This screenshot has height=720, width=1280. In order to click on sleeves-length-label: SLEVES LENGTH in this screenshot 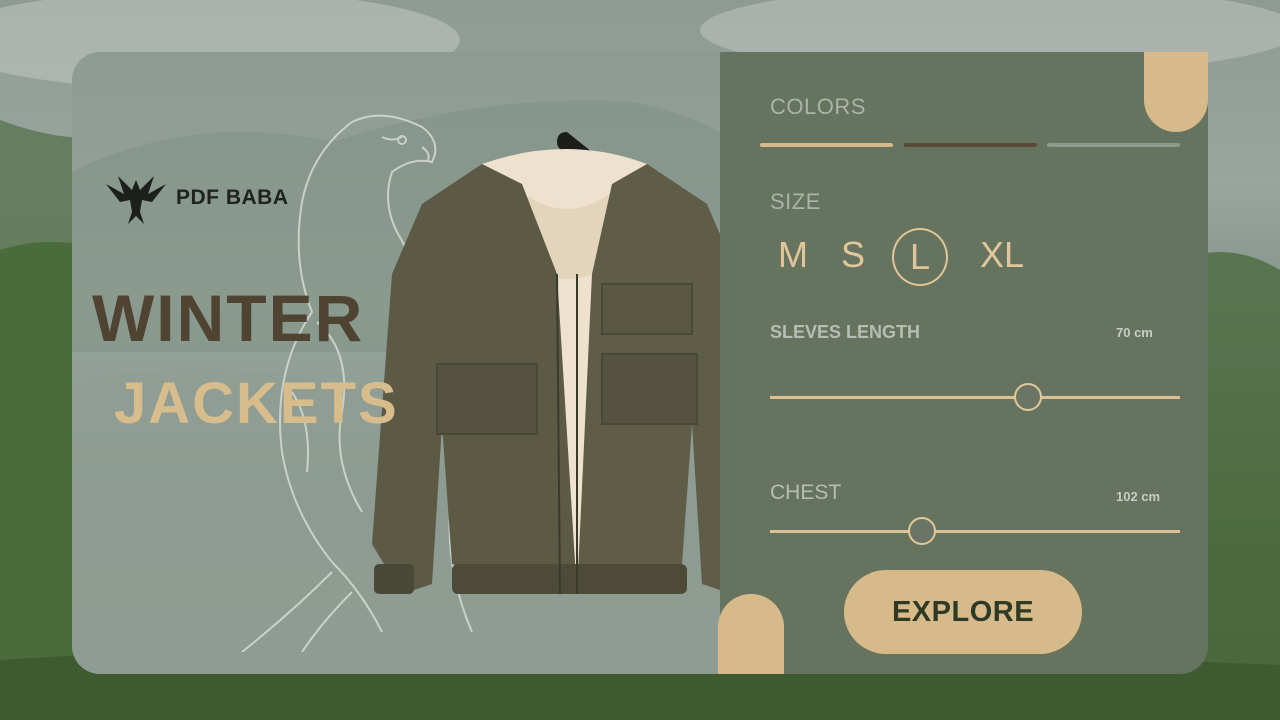, I will do `click(845, 332)`.